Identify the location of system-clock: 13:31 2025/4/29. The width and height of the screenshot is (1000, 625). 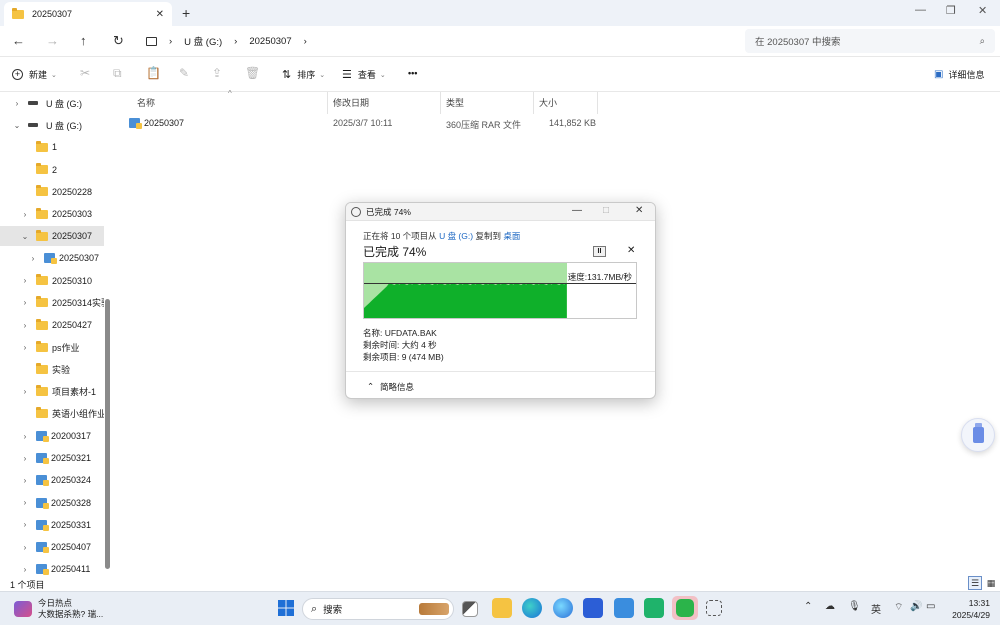
(968, 609).